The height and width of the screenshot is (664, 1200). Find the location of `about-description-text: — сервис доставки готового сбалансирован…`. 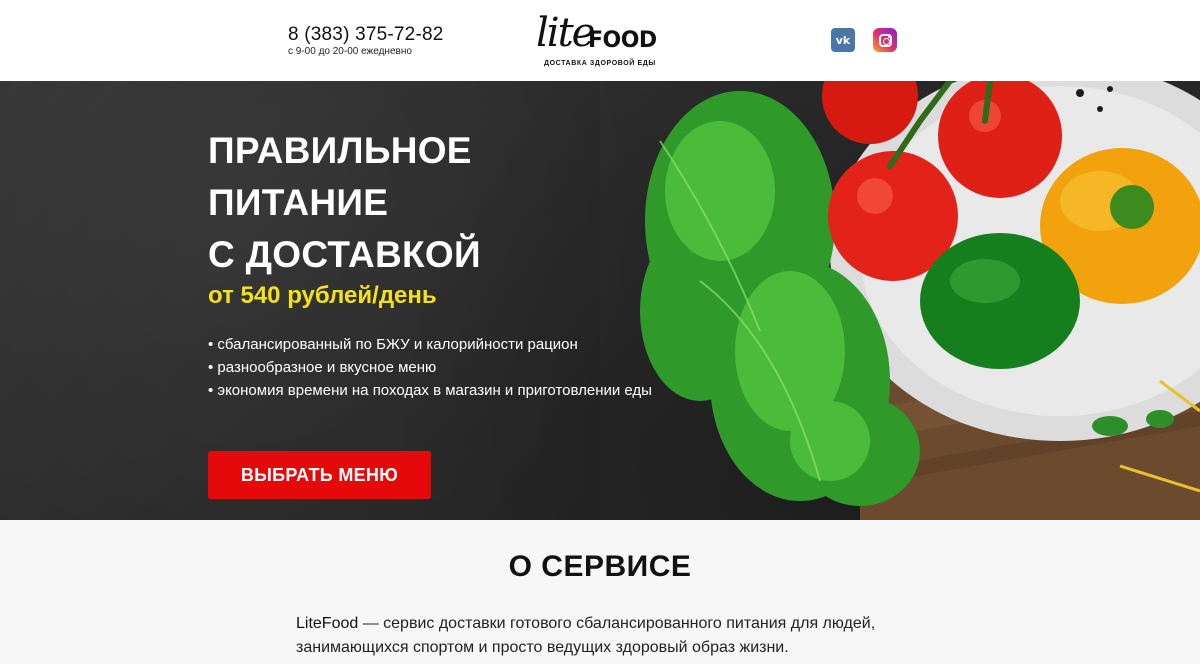

about-description-text: — сервис доставки готового сбалансирован… is located at coordinates (586, 635).